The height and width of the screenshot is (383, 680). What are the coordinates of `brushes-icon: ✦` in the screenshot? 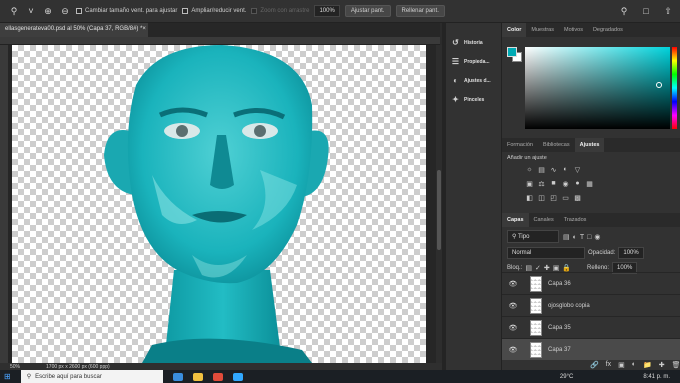 It's located at (455, 99).